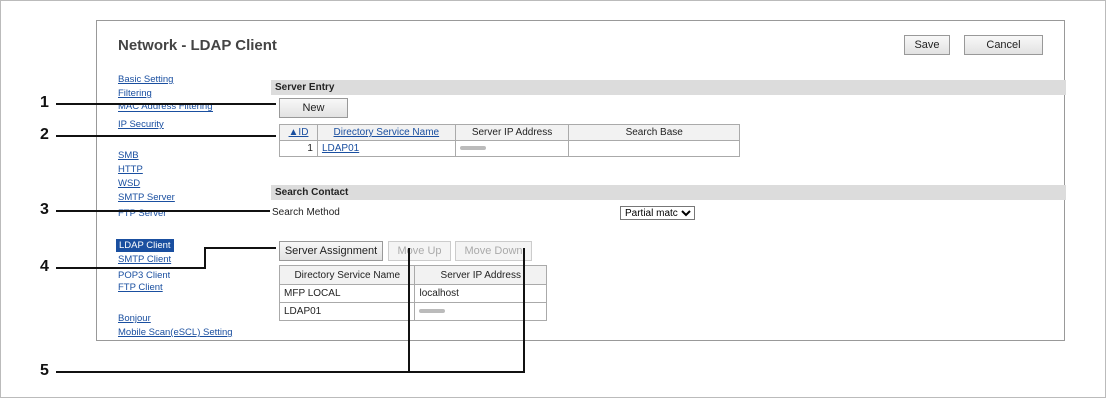 The image size is (1106, 398). What do you see at coordinates (44, 370) in the screenshot?
I see `callout-5: 5` at bounding box center [44, 370].